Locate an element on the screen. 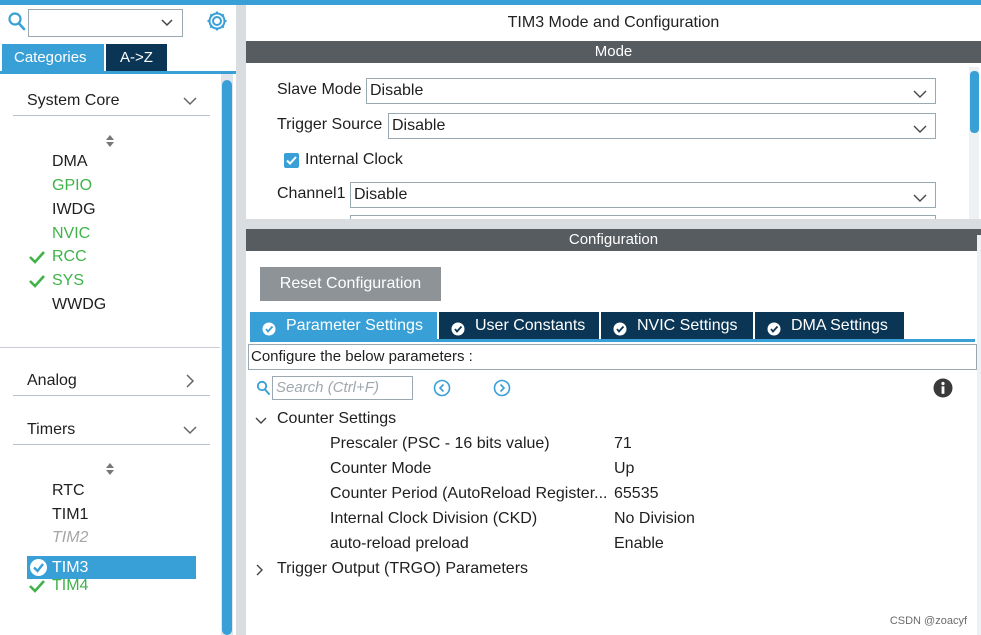 The height and width of the screenshot is (635, 981). group-label: Counter Settings is located at coordinates (337, 418).